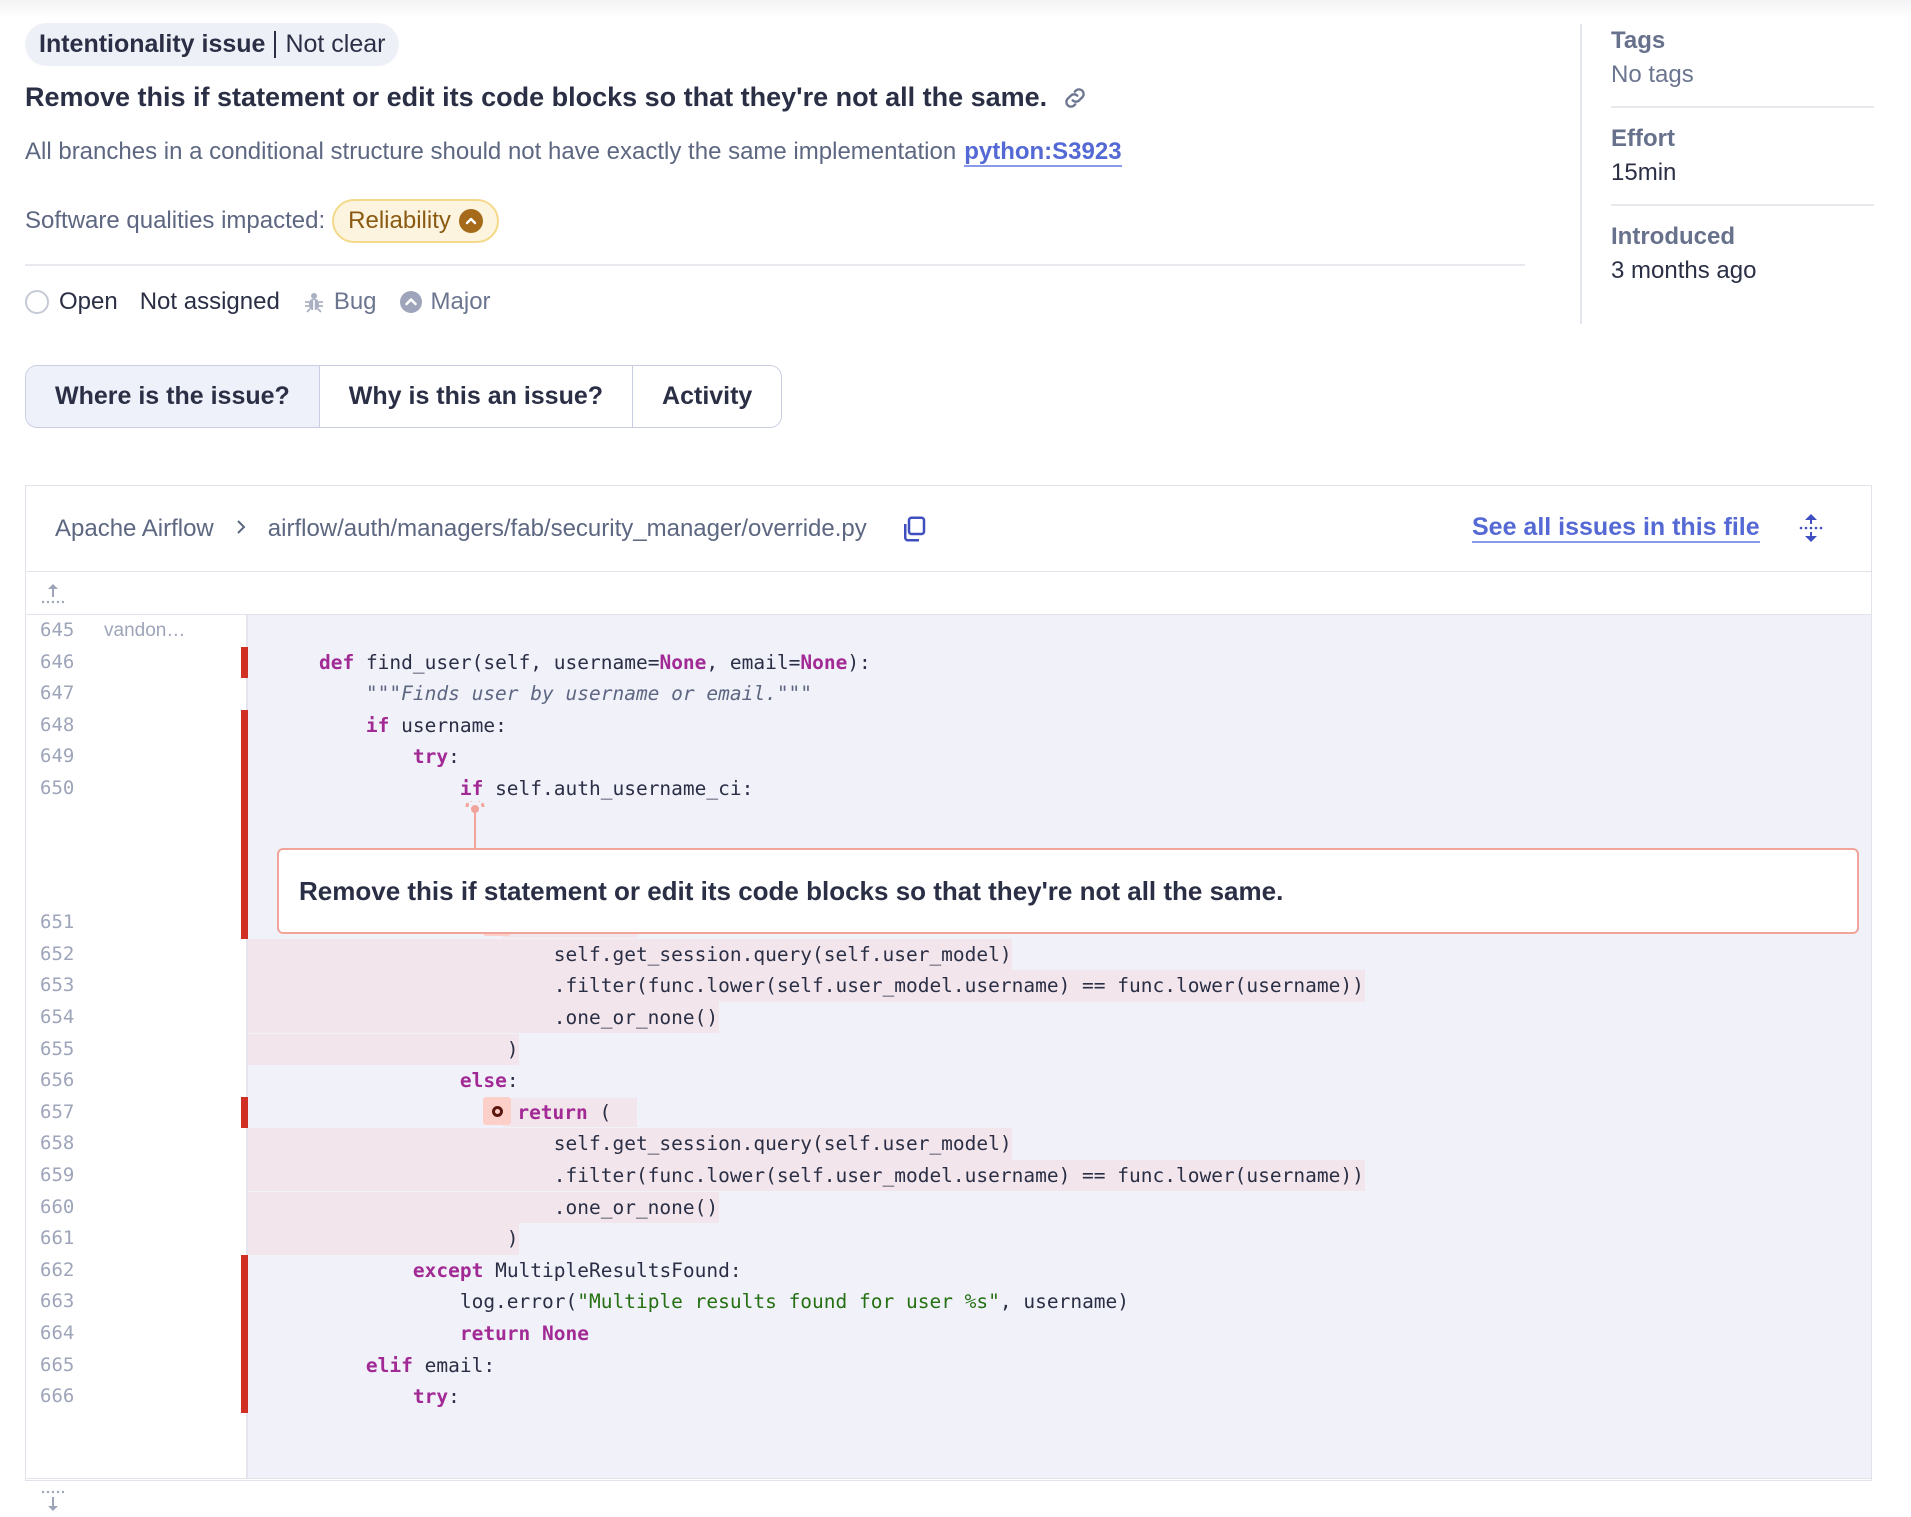 The image size is (1911, 1517). I want to click on line-number: 662, so click(57, 1271).